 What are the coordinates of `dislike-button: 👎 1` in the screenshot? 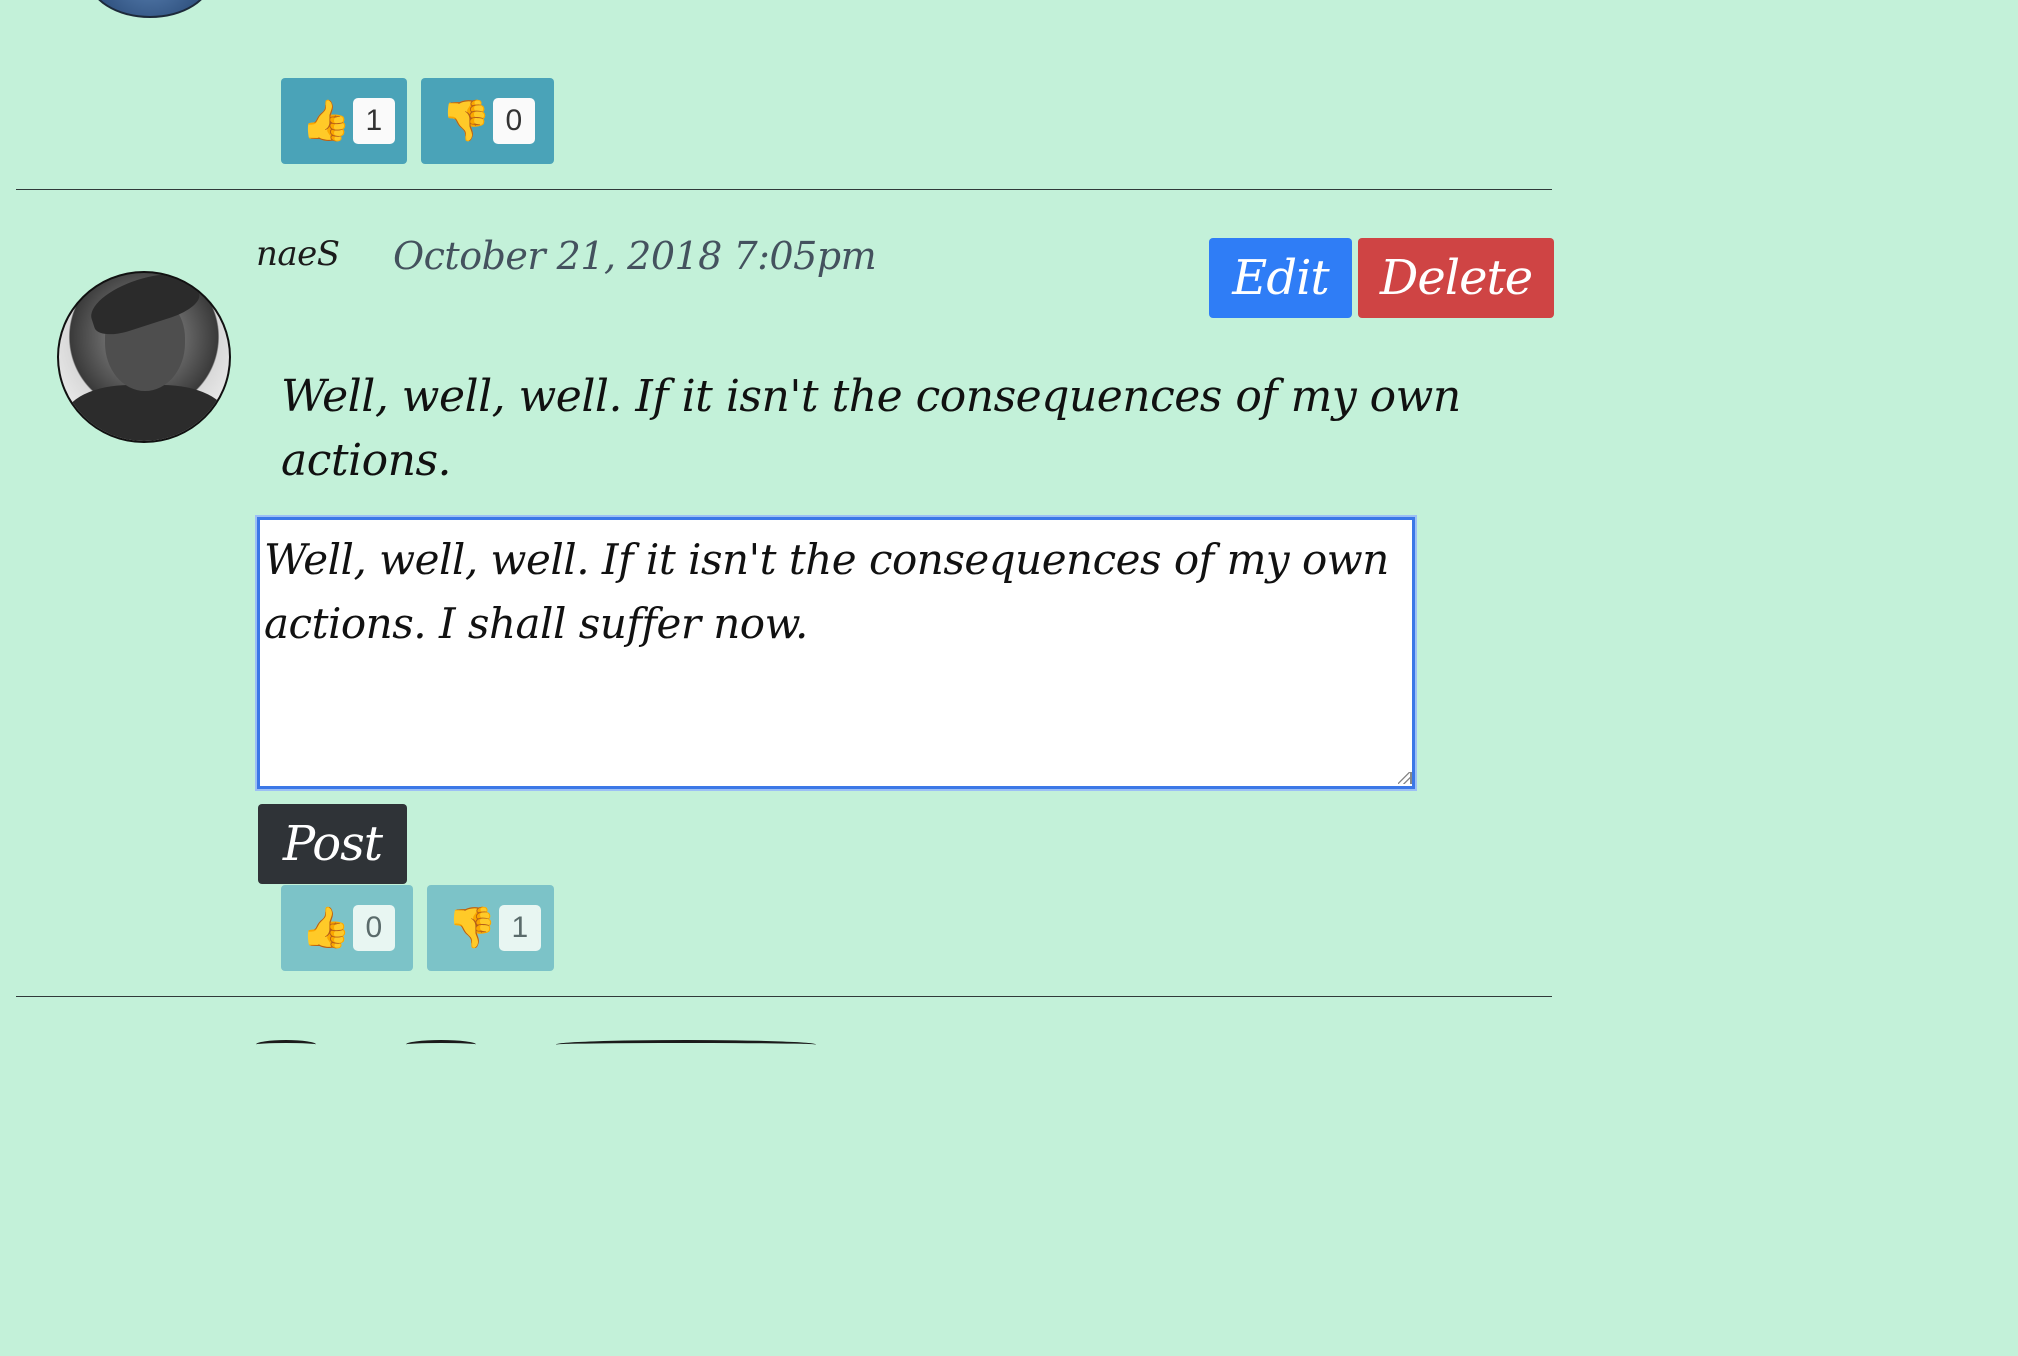 It's located at (490, 928).